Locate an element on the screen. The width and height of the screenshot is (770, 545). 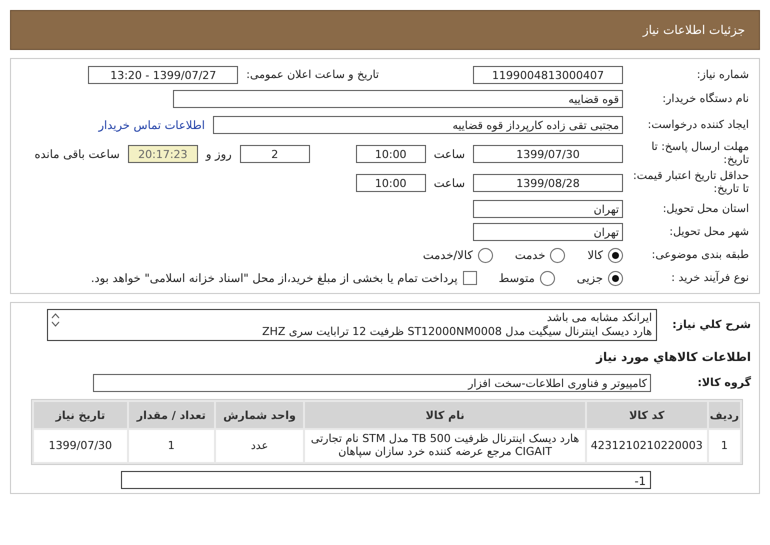
column-header: واحد شمارش is located at coordinates (260, 415).